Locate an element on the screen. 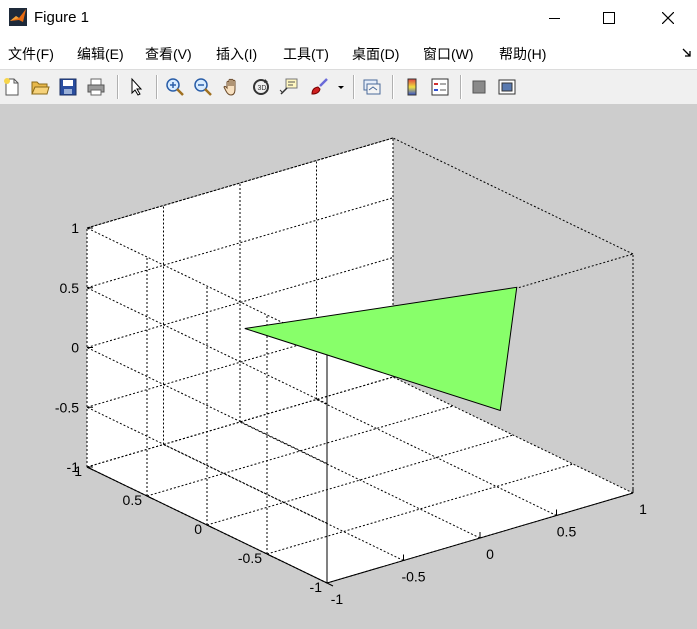 Image resolution: width=697 pixels, height=629 pixels. close-button is located at coordinates (668, 18).